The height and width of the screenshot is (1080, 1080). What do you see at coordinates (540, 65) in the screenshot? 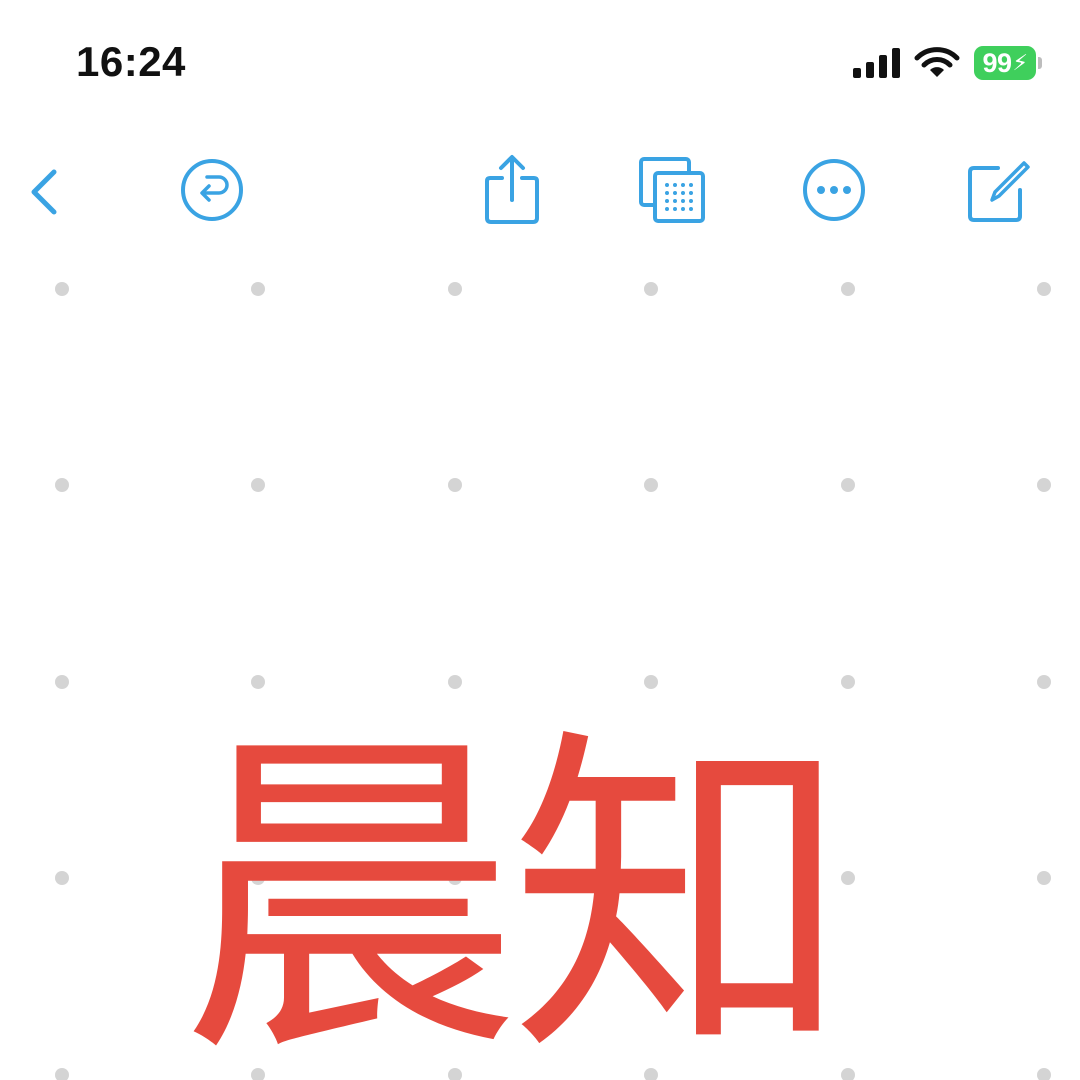
I see `status-bar: 16:24 99 ⚡` at bounding box center [540, 65].